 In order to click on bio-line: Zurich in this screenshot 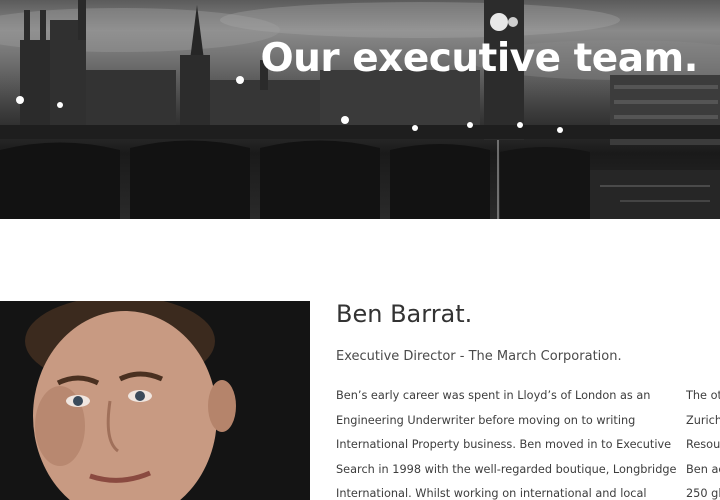, I will do `click(703, 420)`.